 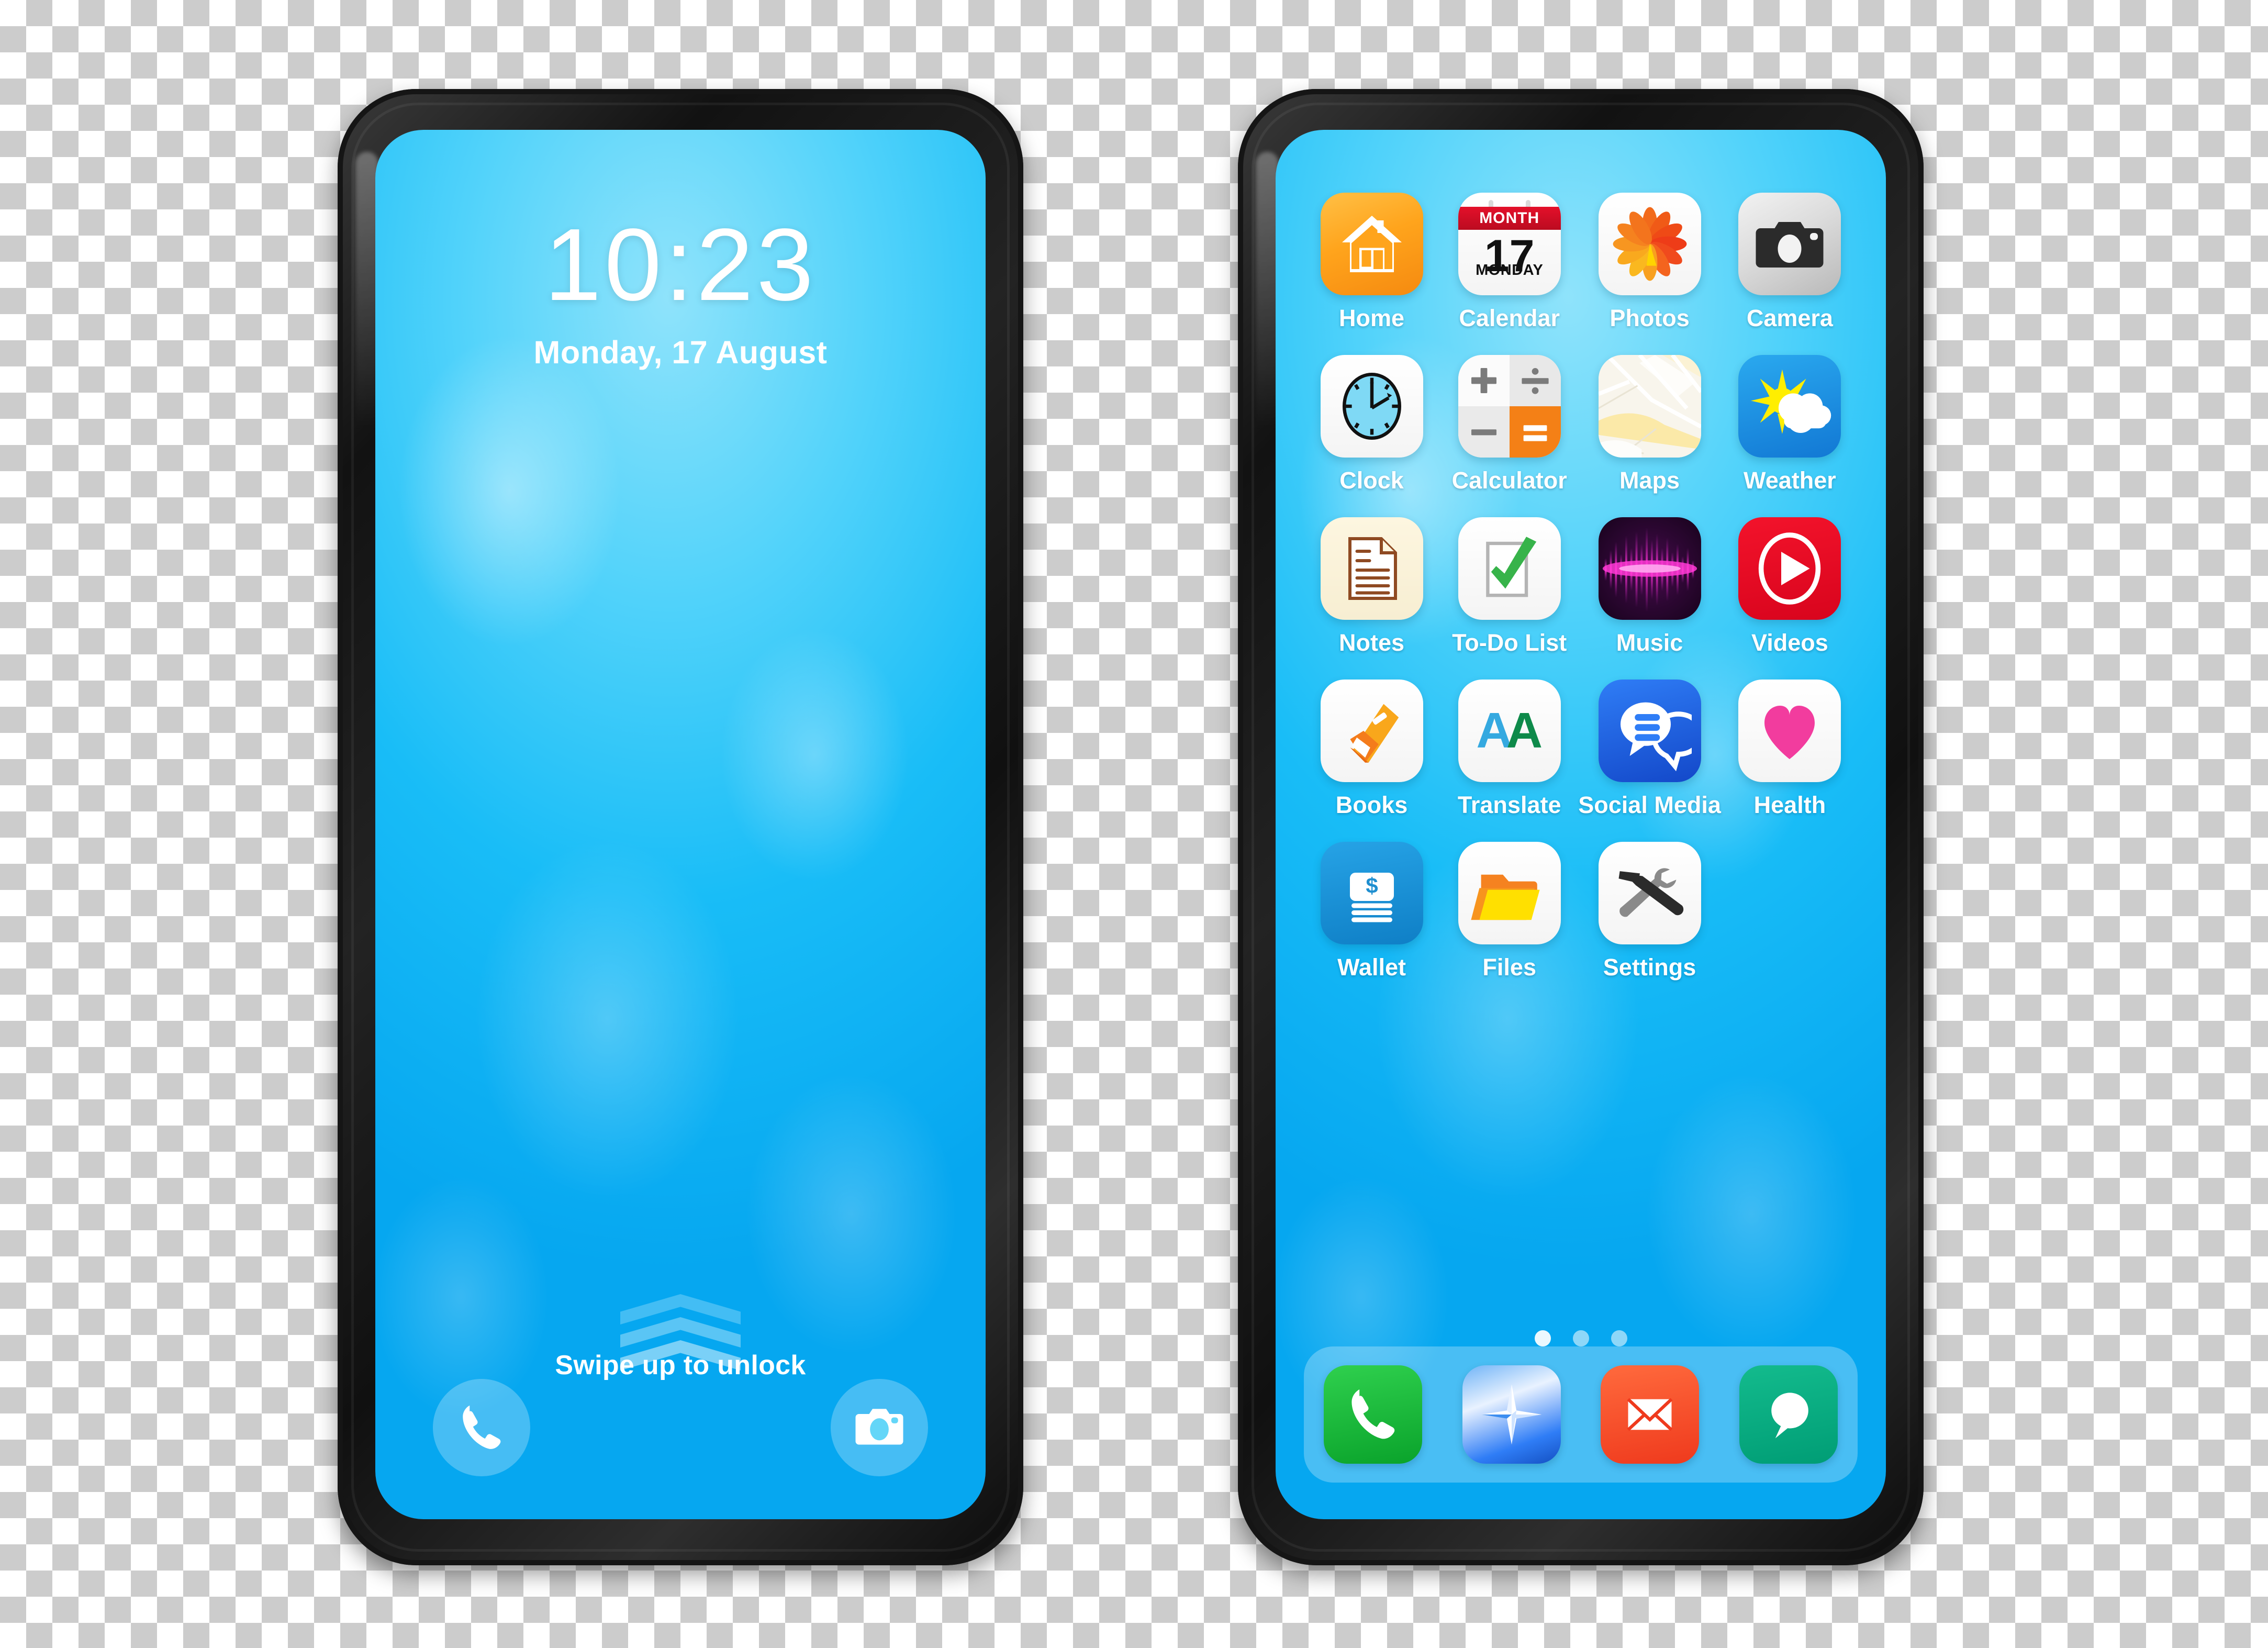 What do you see at coordinates (1790, 805) in the screenshot?
I see `app-label: Health` at bounding box center [1790, 805].